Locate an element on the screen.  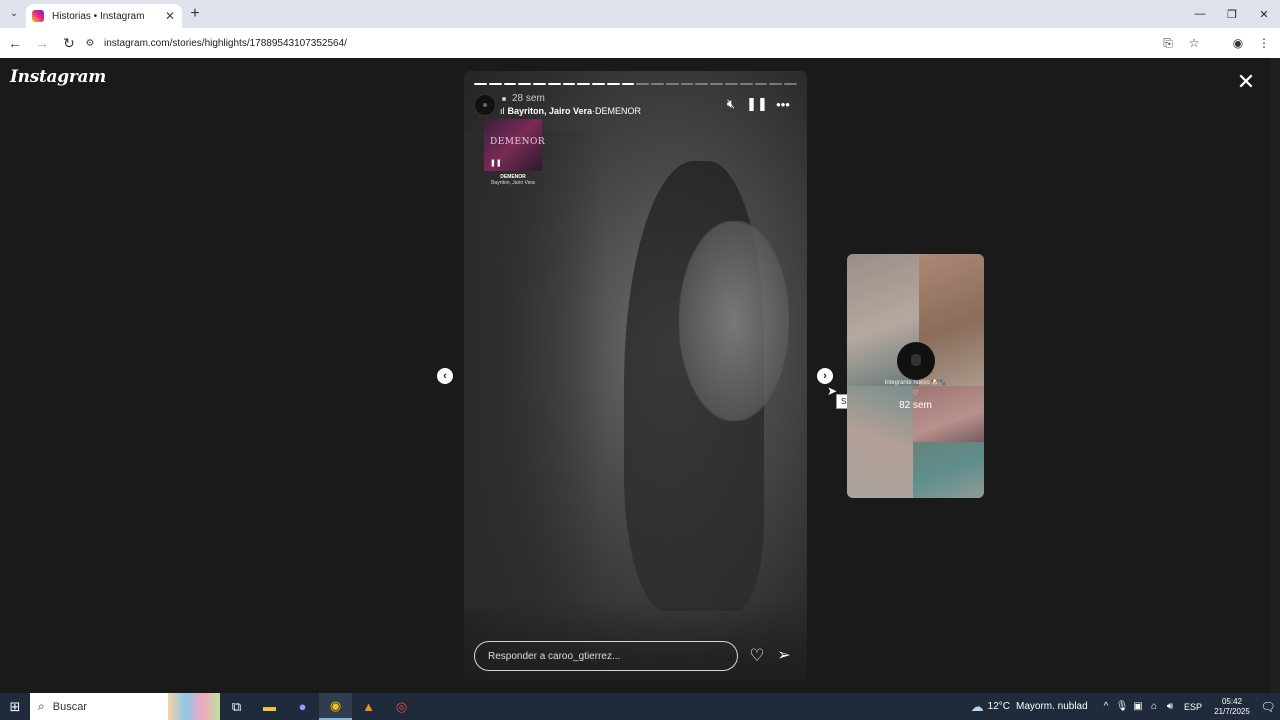
send-icon: ➢ is located at coordinates (784, 656).